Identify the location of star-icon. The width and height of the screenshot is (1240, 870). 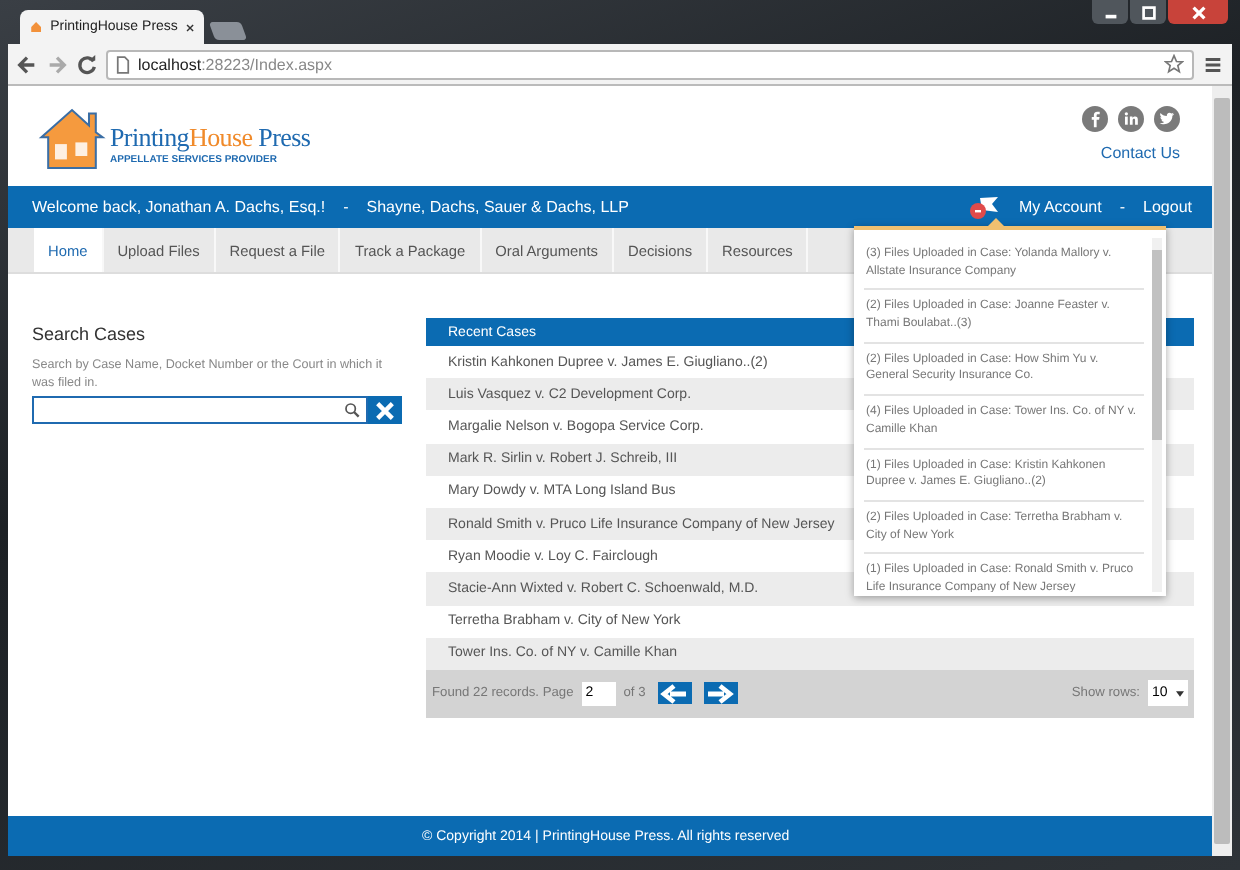
(1174, 64).